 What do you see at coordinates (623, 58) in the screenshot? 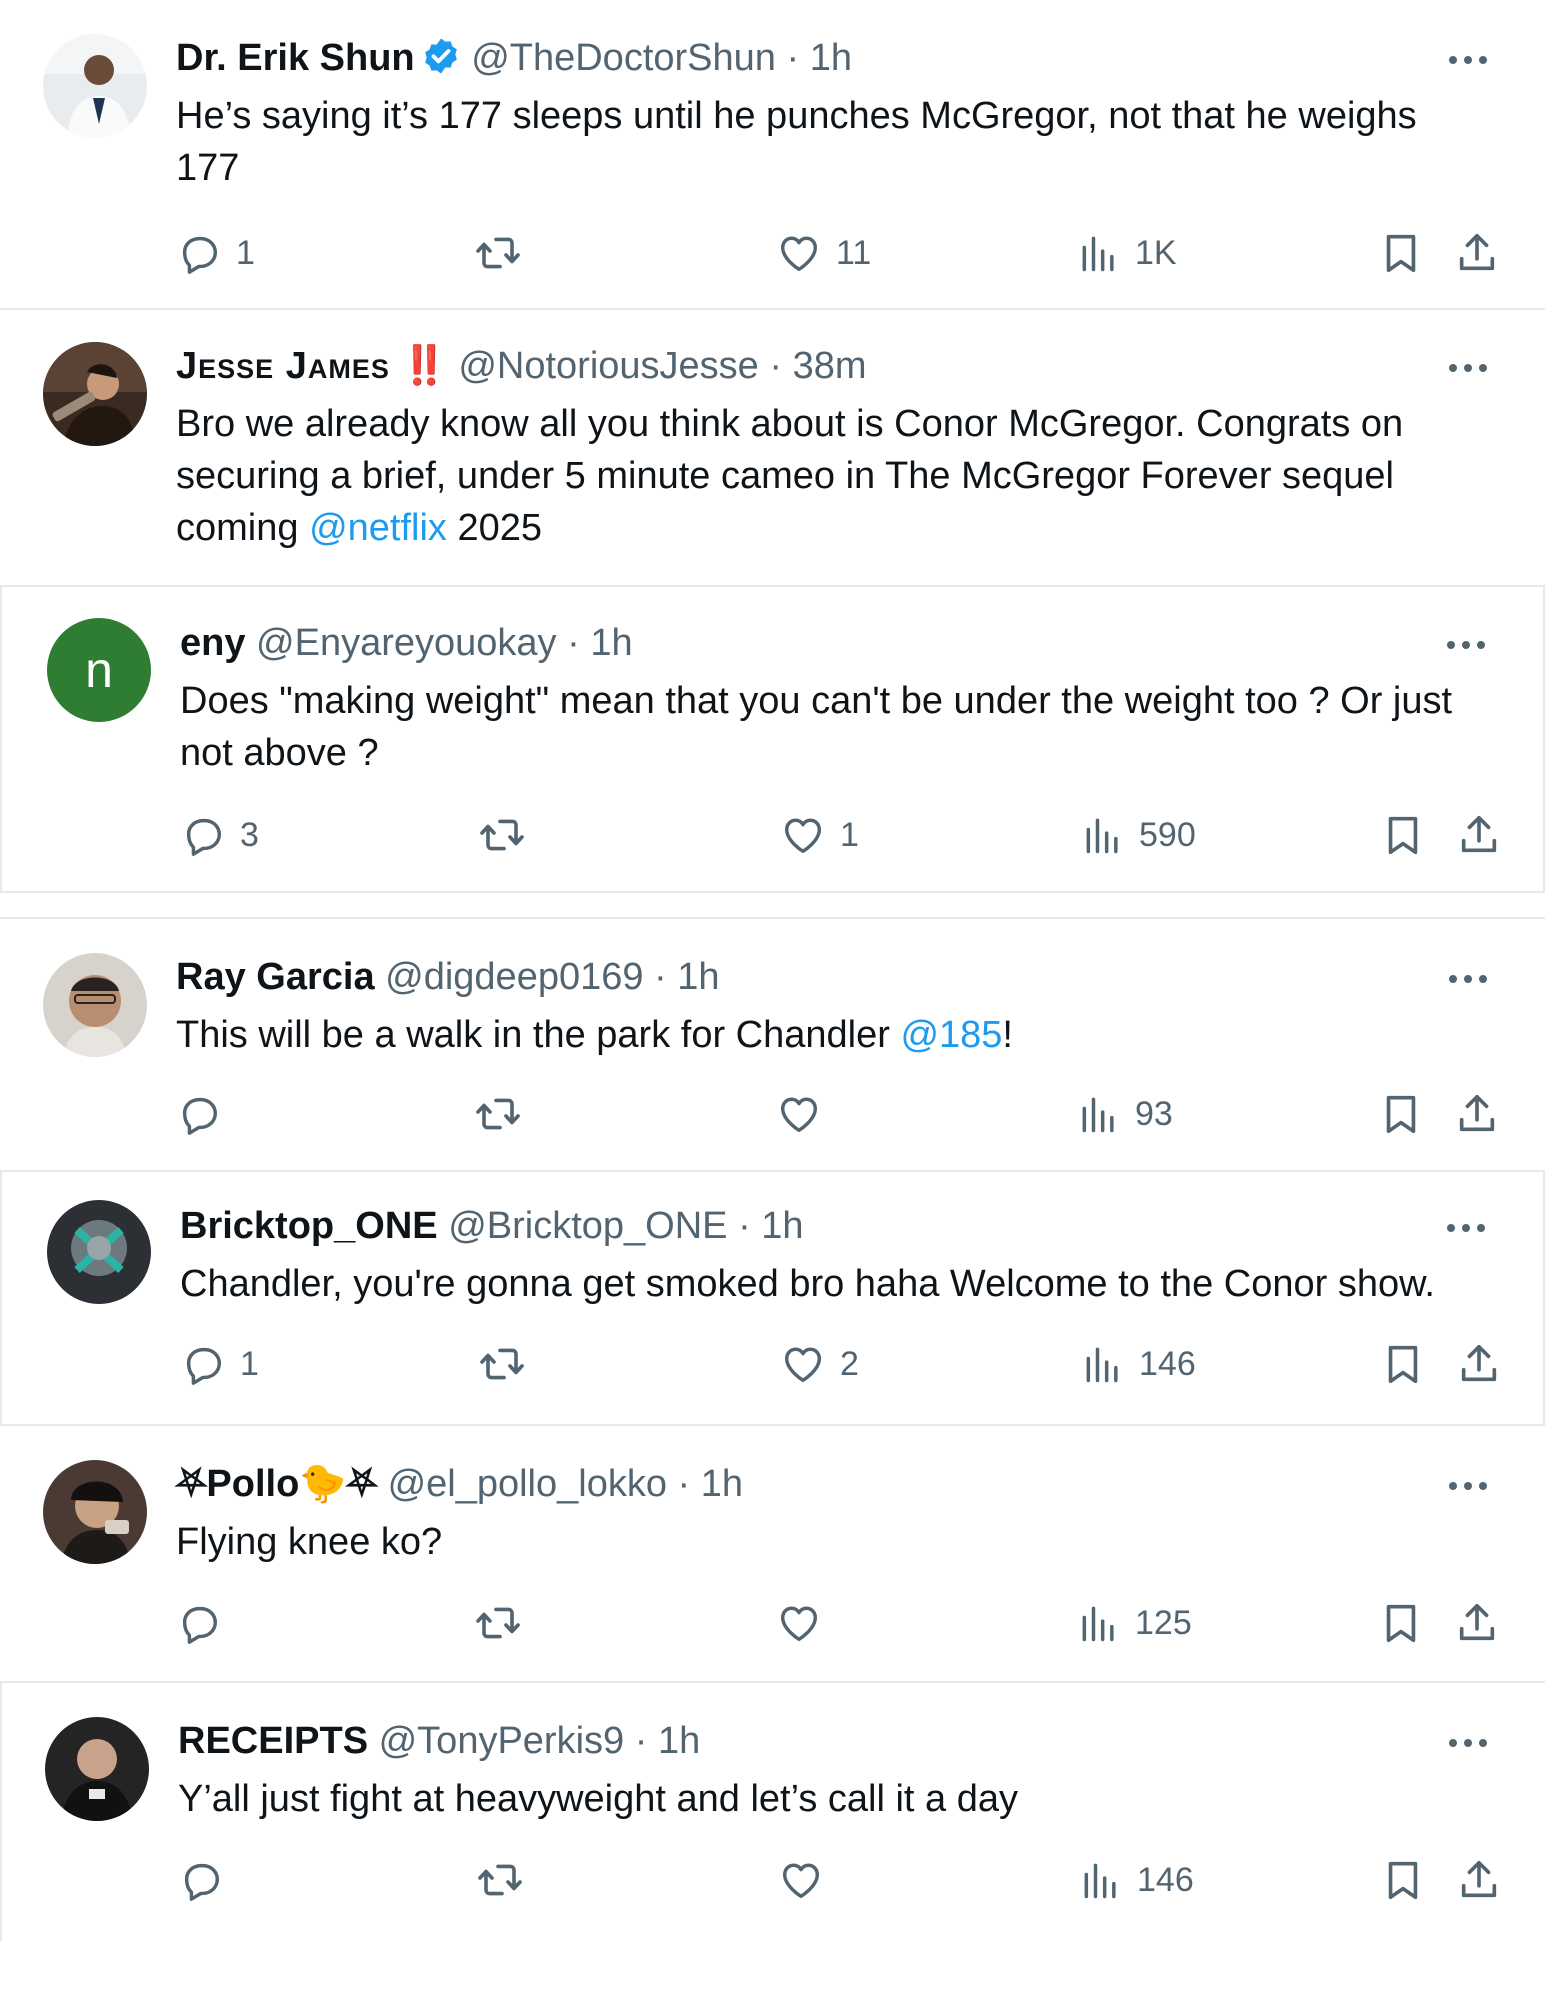
I see `username: @TheDoctorShun` at bounding box center [623, 58].